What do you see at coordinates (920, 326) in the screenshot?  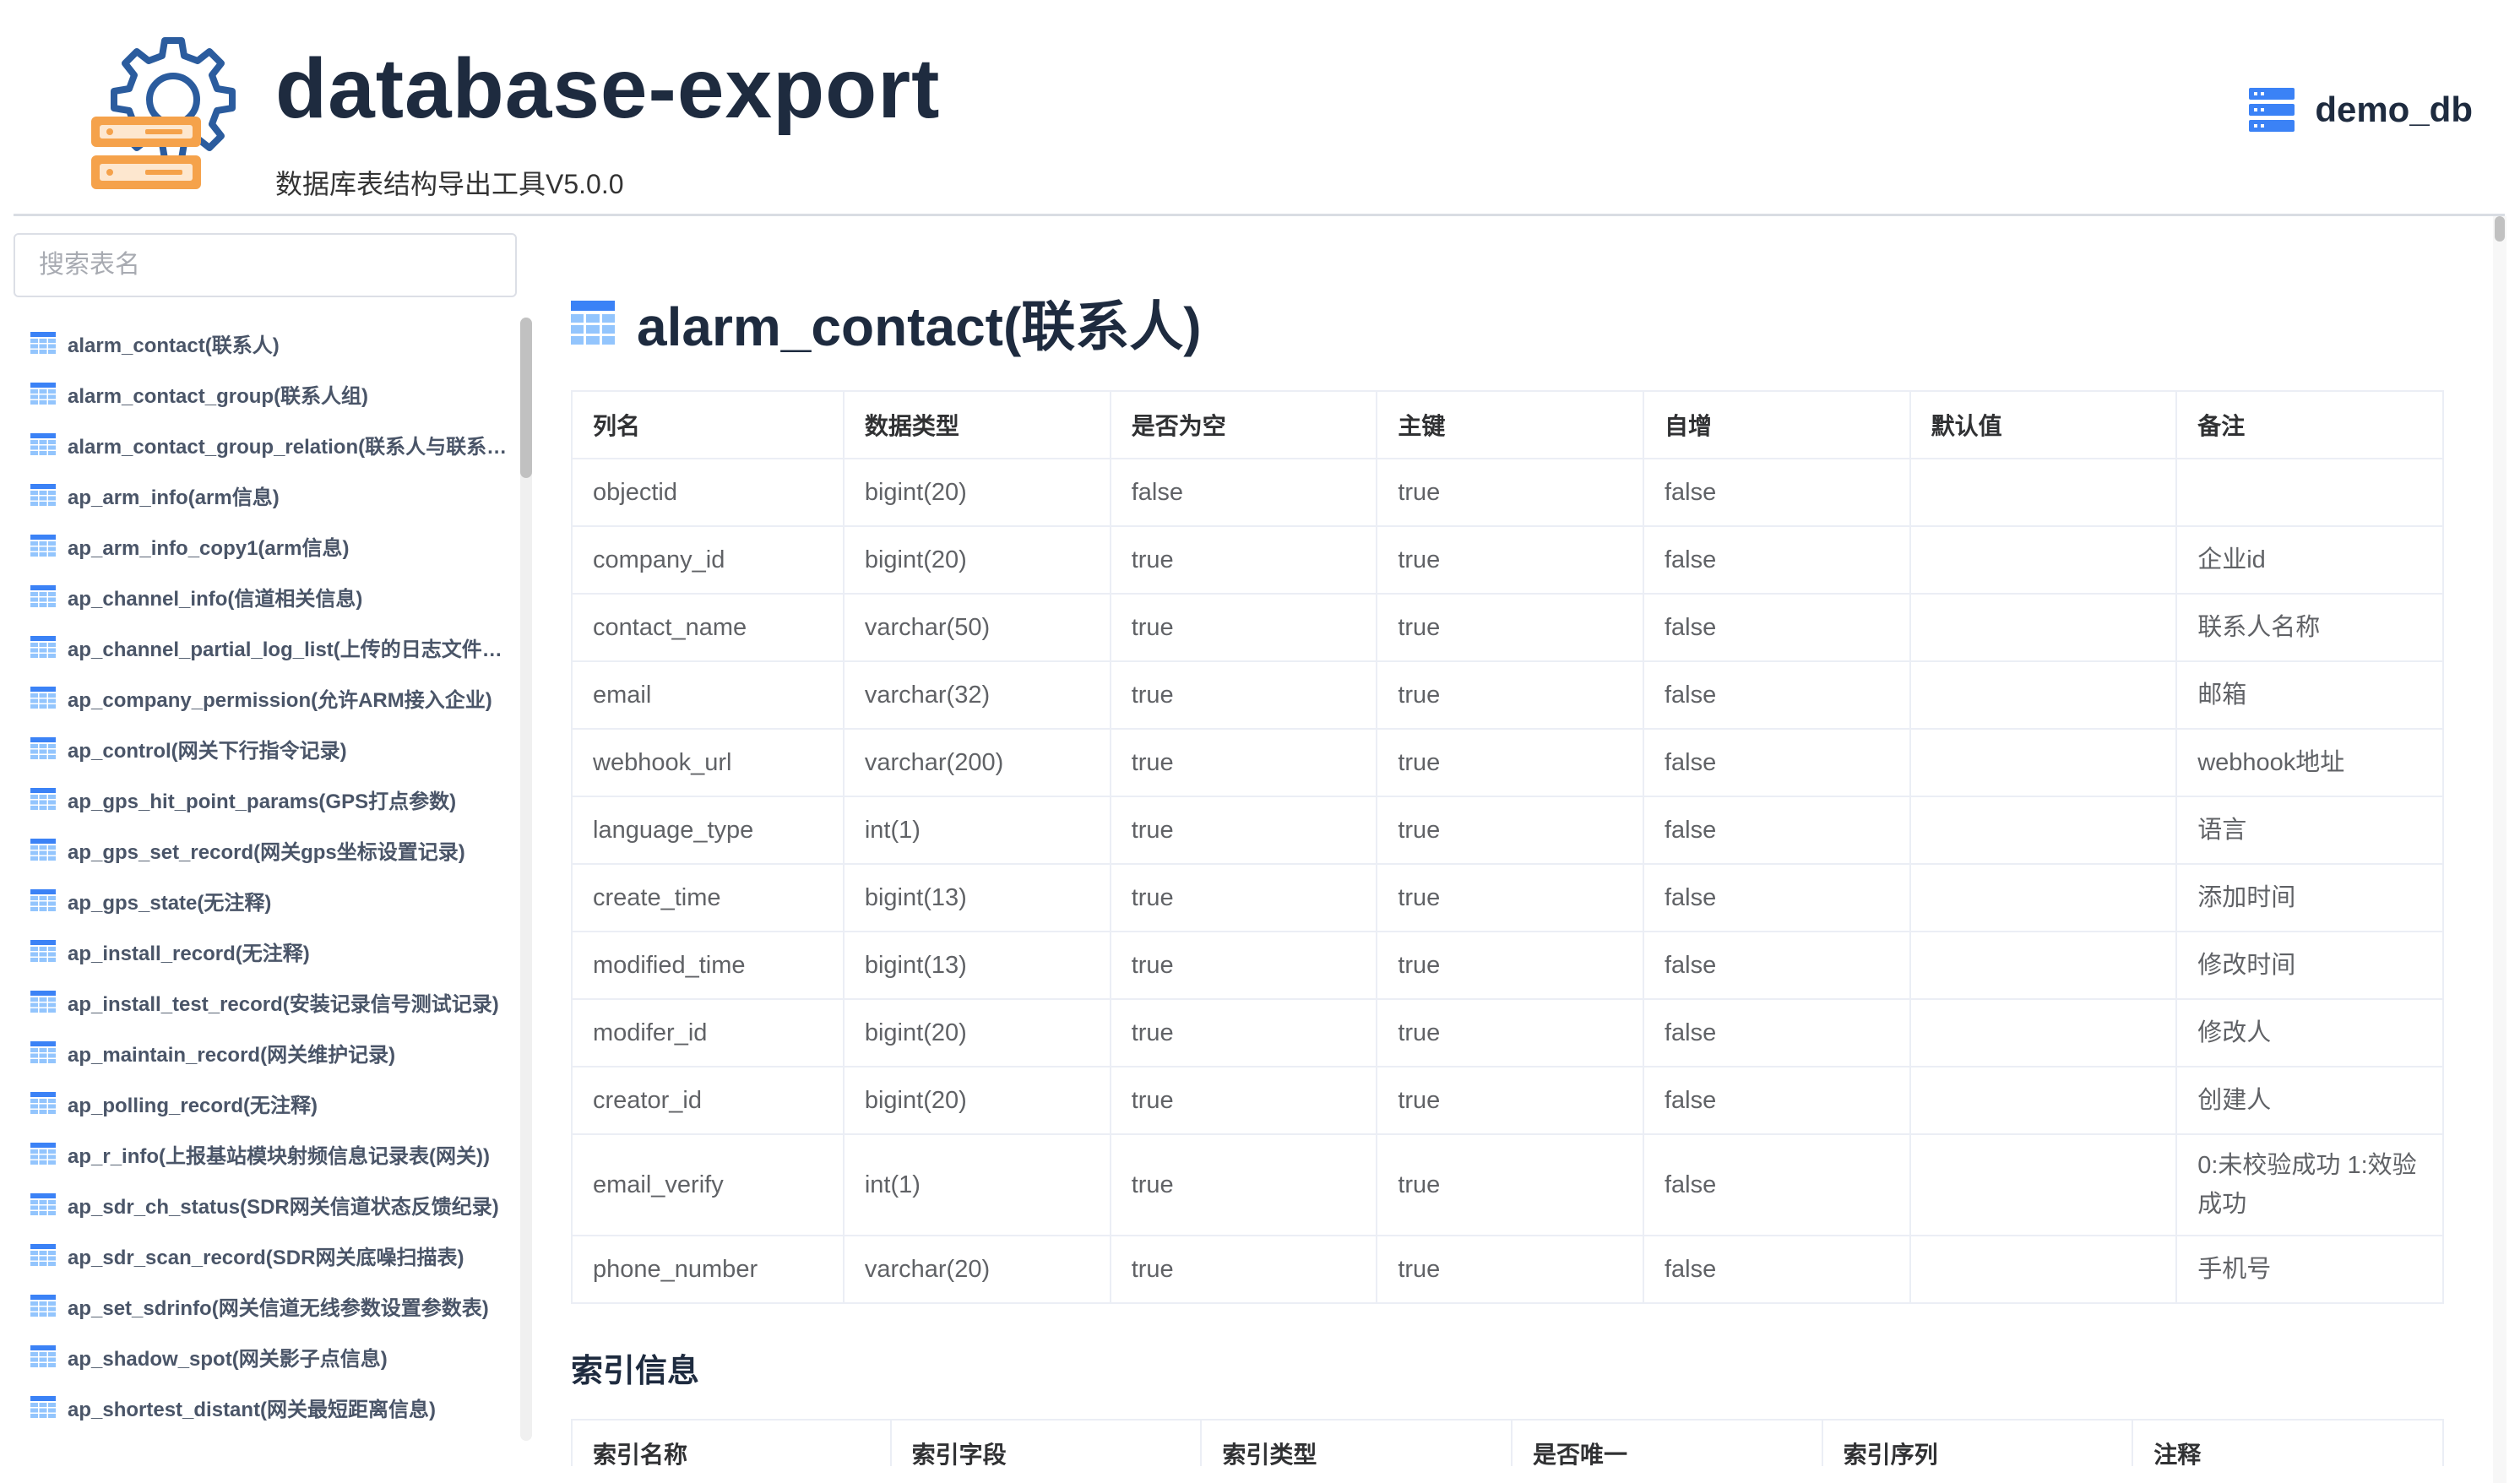 I see `page-title: alarm_contact(联系人)` at bounding box center [920, 326].